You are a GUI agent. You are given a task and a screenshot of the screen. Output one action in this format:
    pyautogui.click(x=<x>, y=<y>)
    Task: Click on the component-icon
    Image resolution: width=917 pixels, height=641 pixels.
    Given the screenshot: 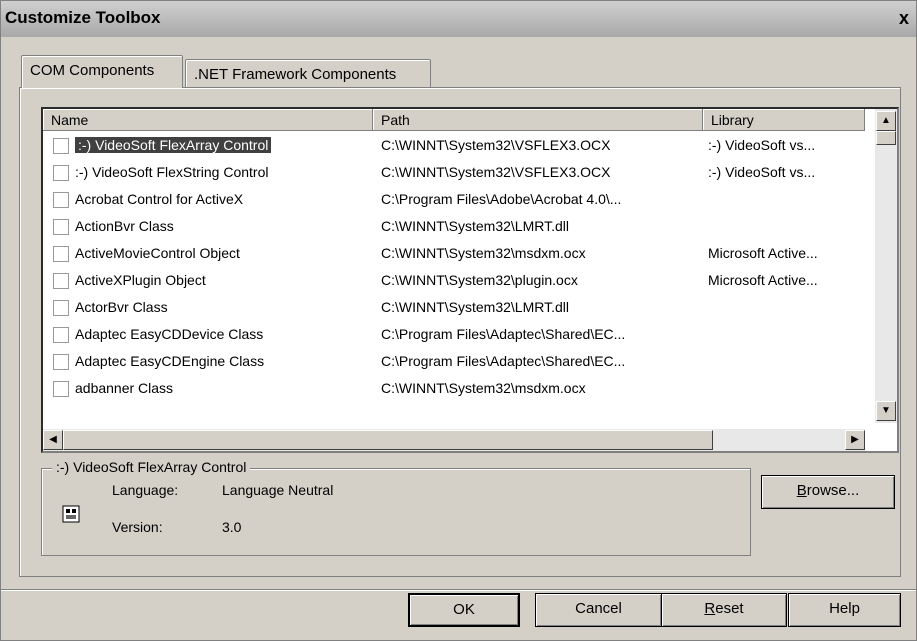 What is the action you would take?
    pyautogui.click(x=71, y=514)
    